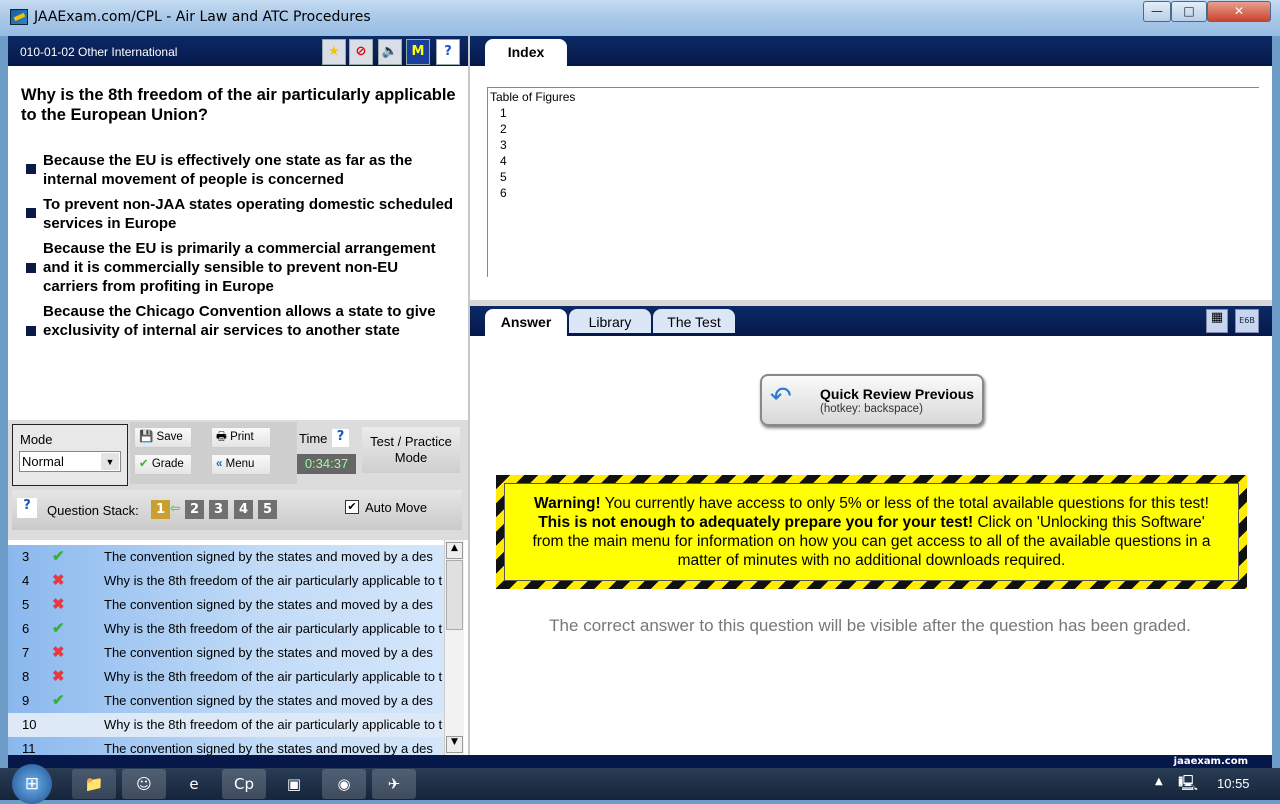 The image size is (1280, 804). I want to click on scroll-down-icon: ▼, so click(454, 744).